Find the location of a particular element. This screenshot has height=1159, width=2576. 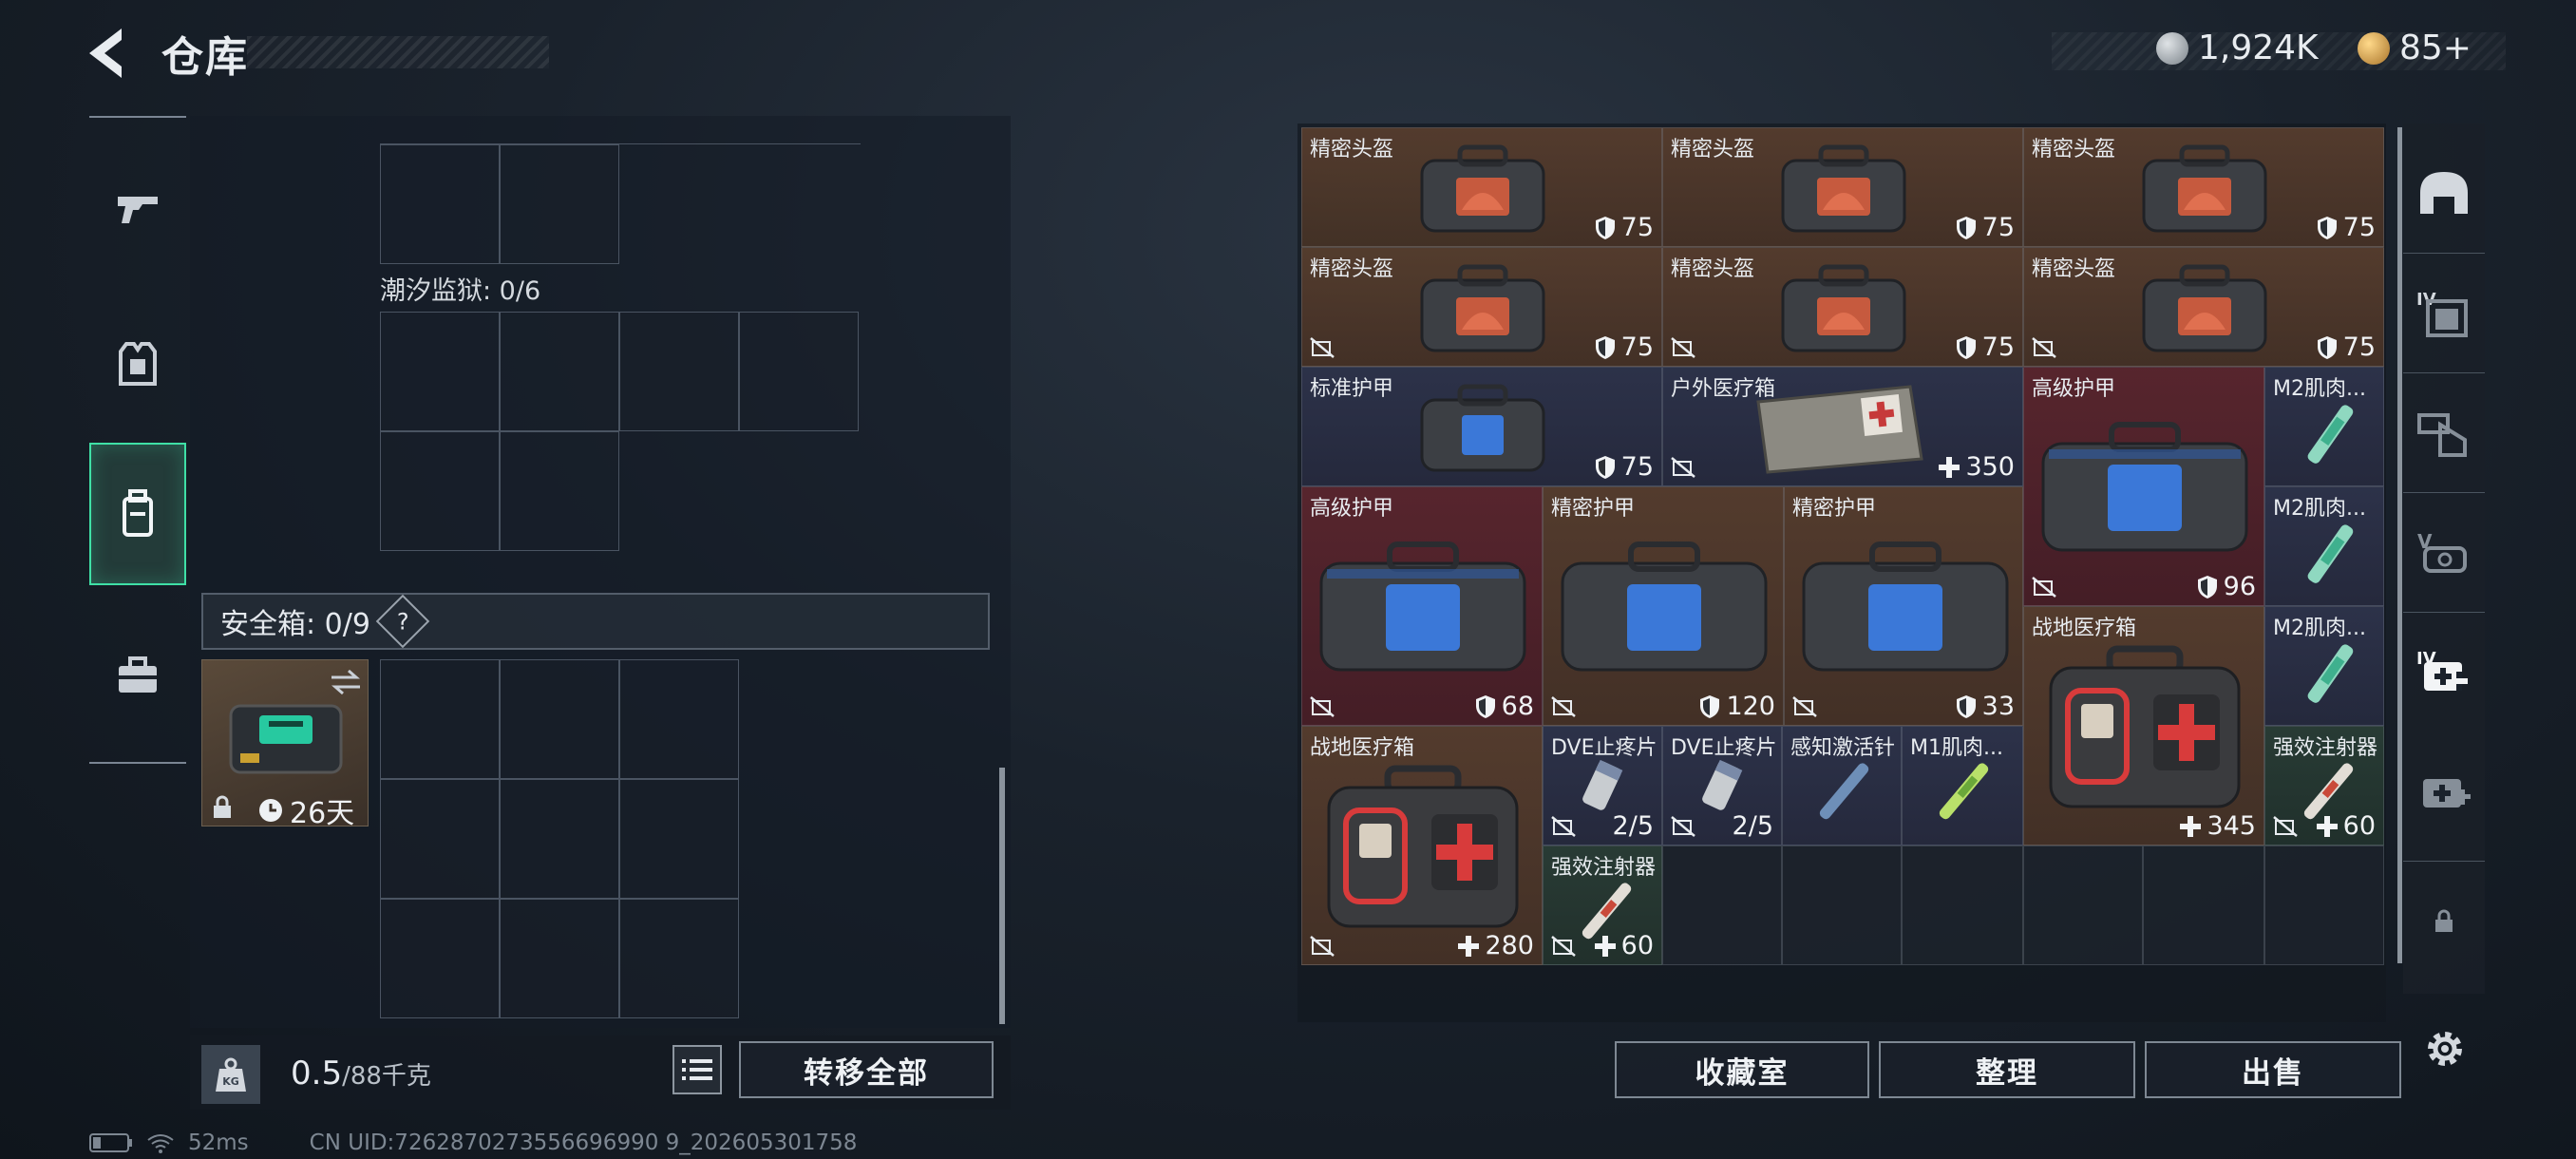

settings-button is located at coordinates (2445, 1049).